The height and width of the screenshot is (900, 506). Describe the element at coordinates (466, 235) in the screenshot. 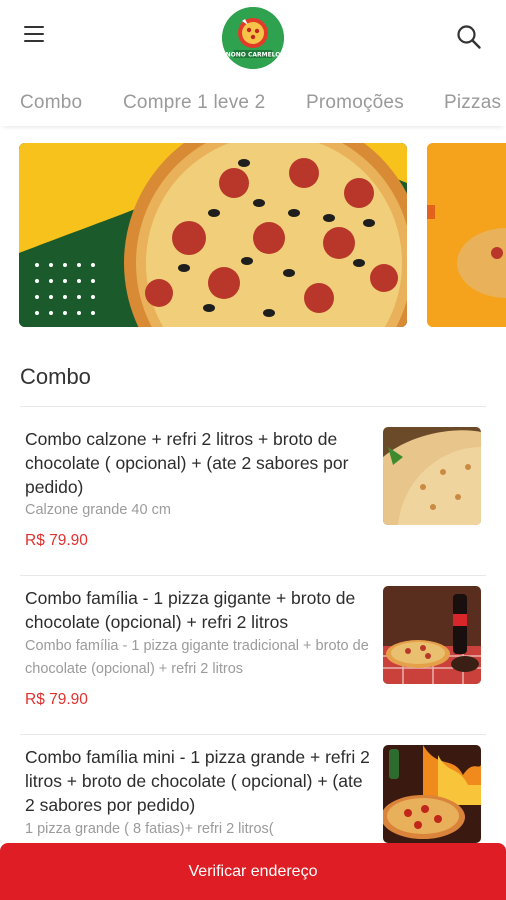

I see `promo-banner-next` at that location.